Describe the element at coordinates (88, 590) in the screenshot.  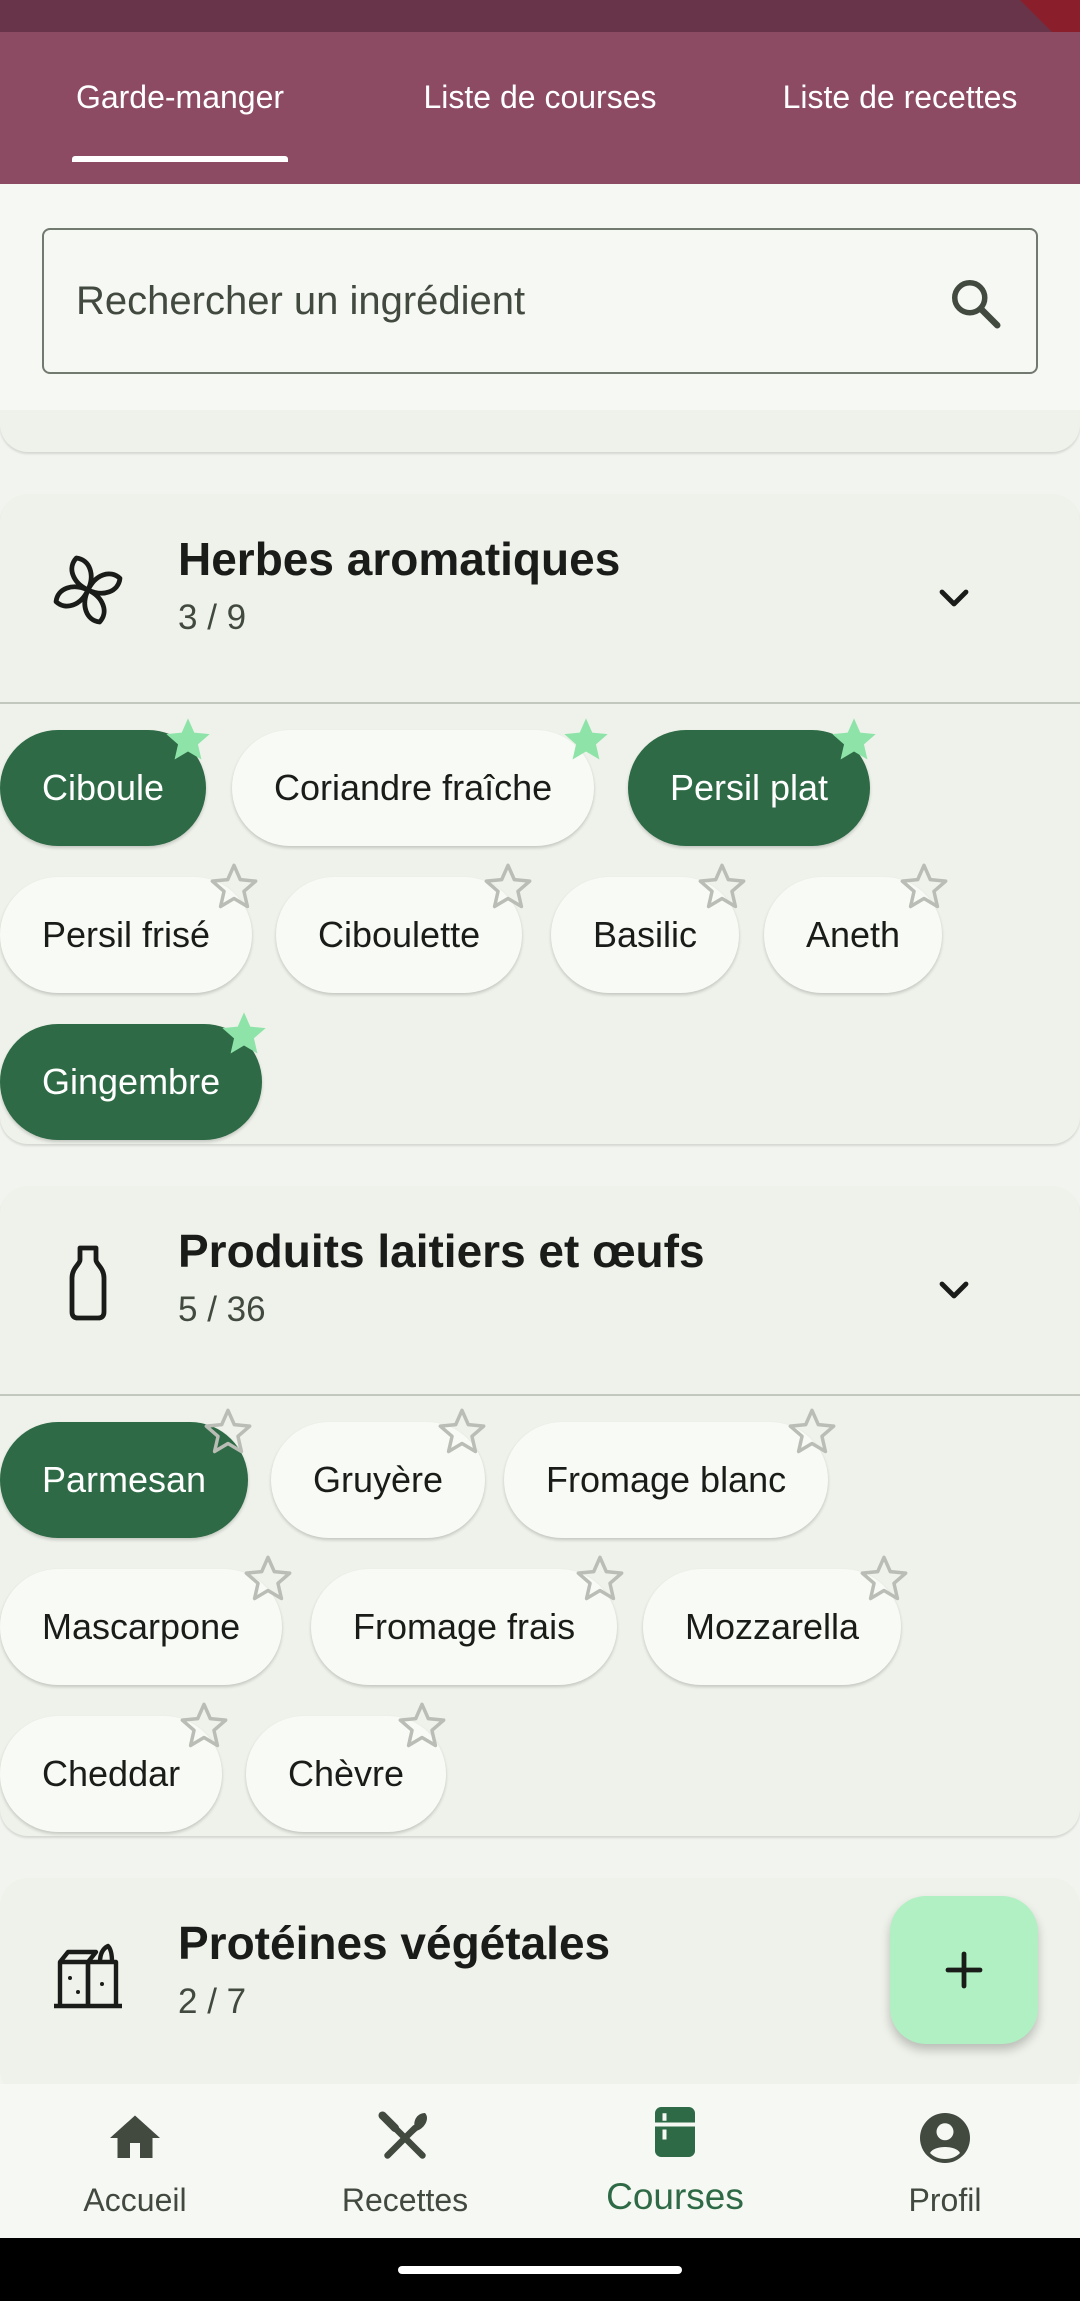
I see `herb-icon` at that location.